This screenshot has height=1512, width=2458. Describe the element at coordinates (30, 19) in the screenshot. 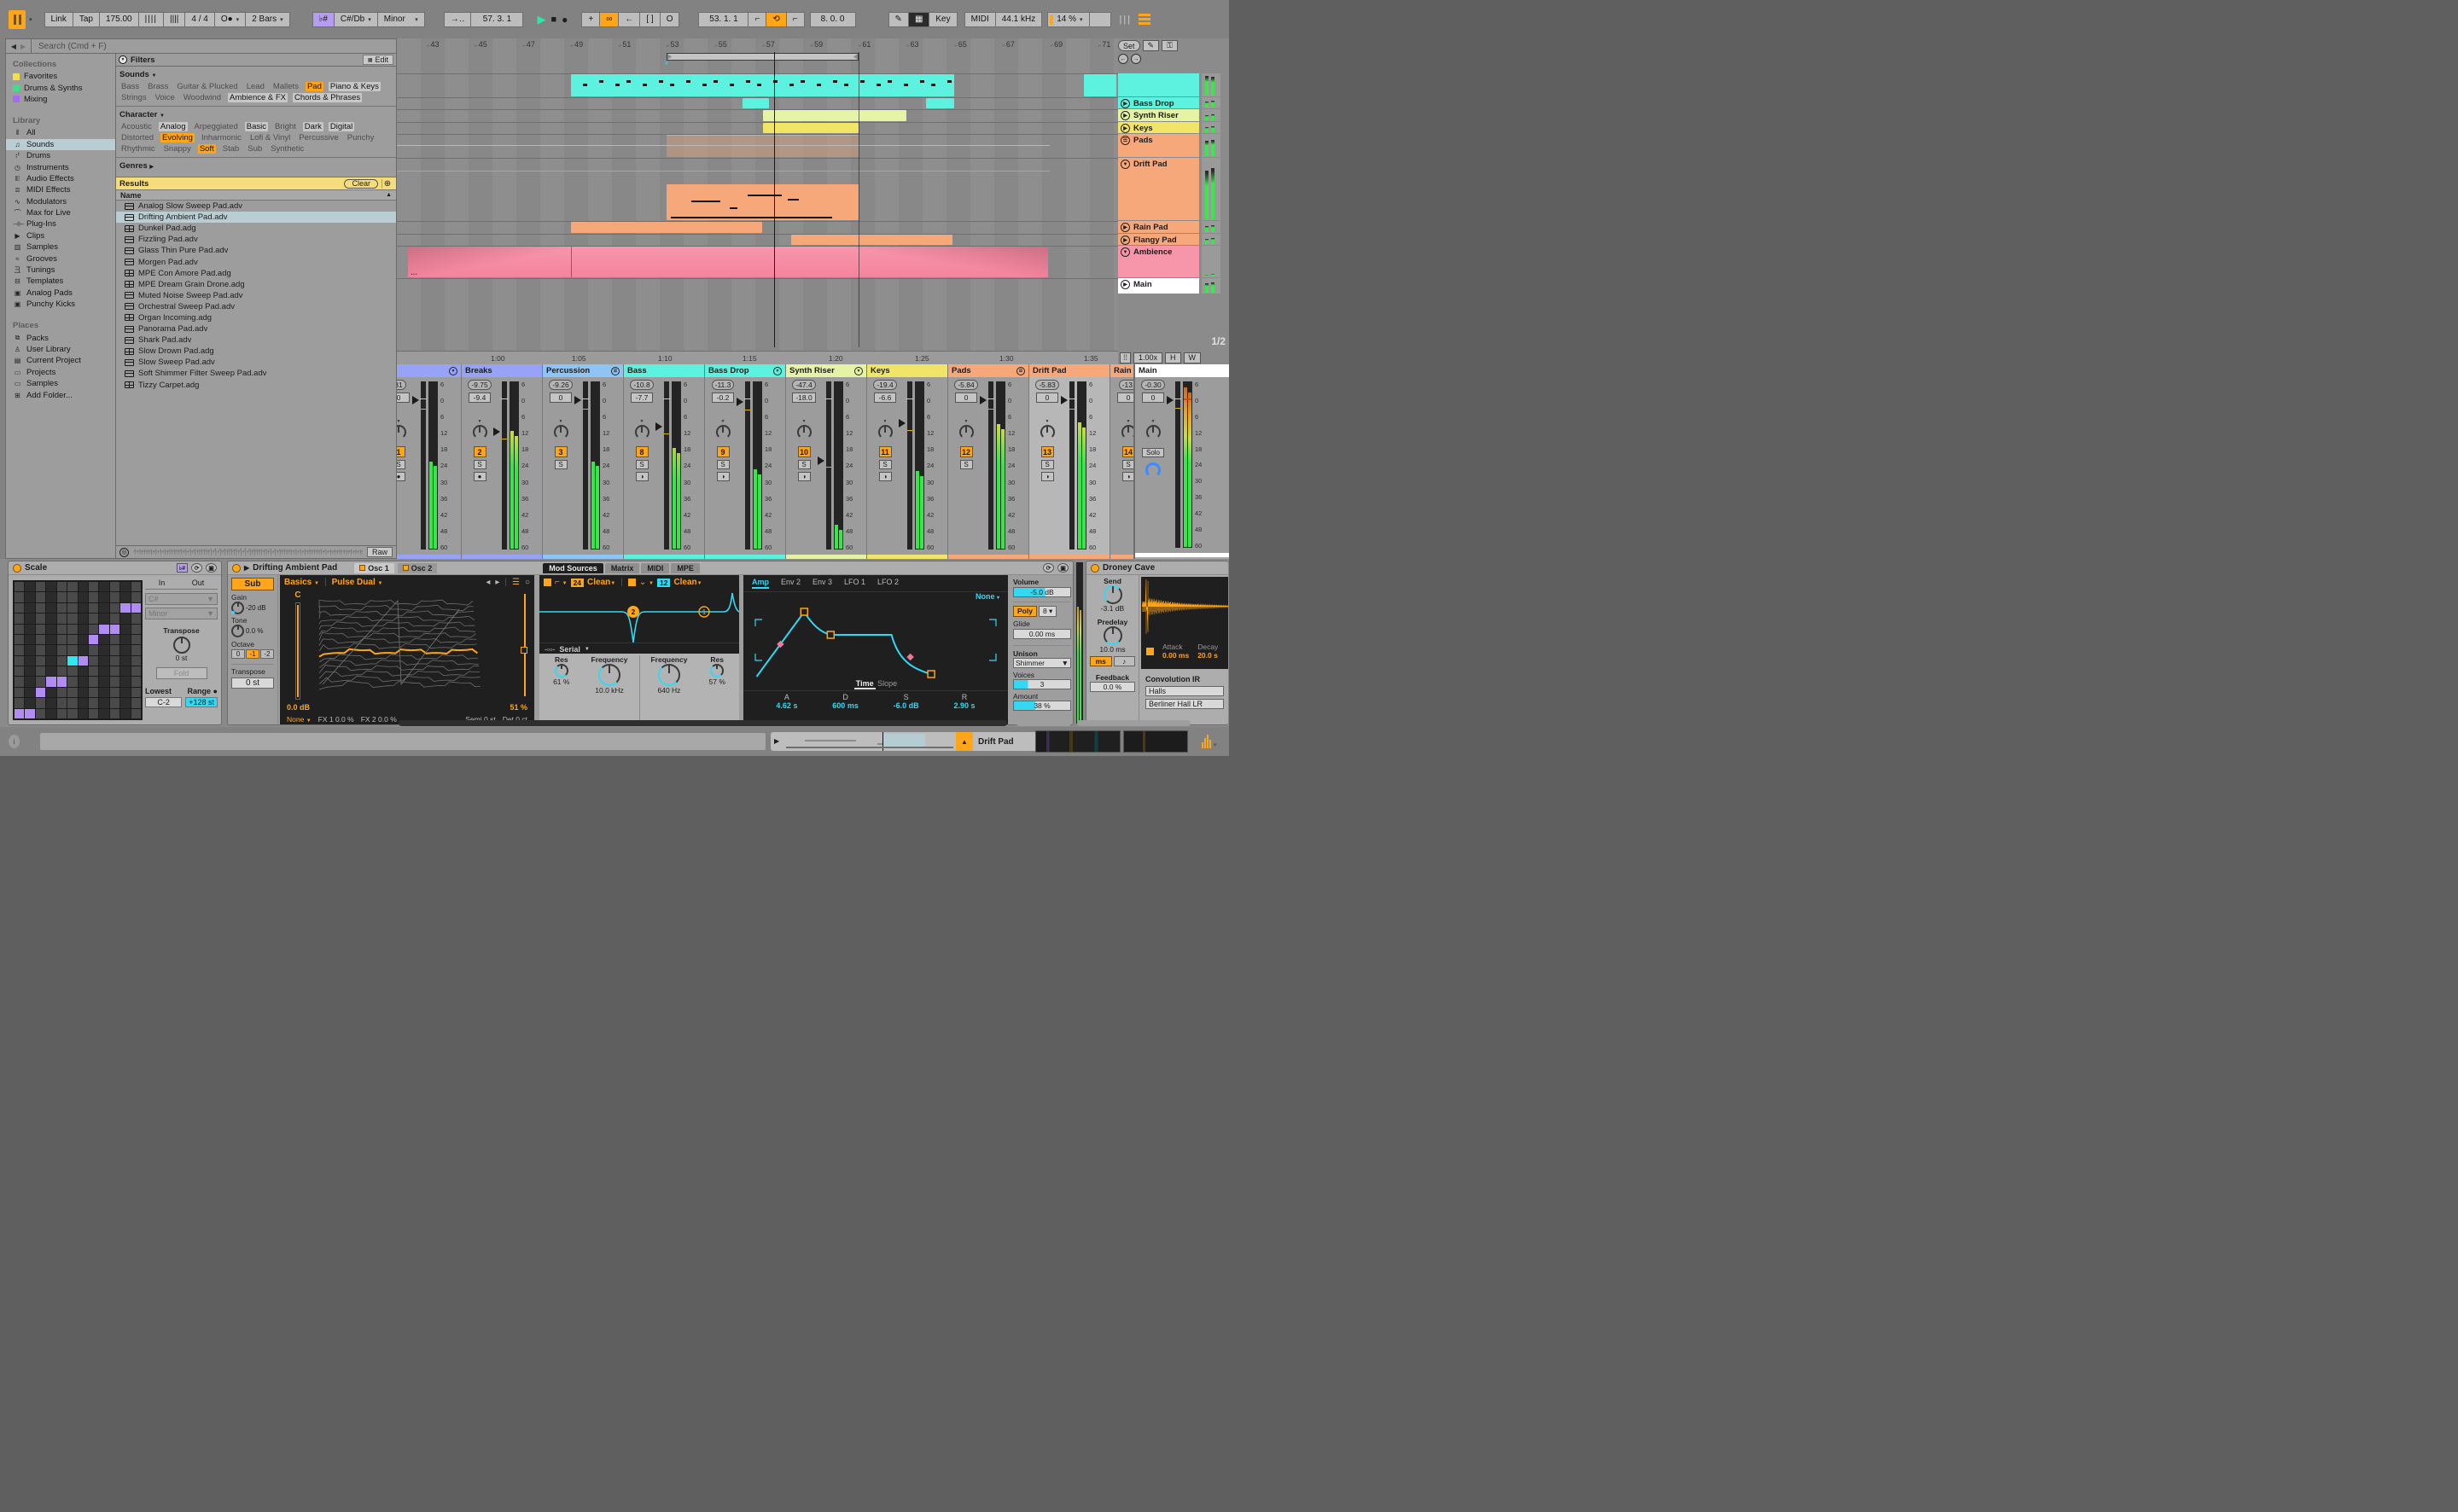

I see `logo-caret-icon: ▾` at that location.